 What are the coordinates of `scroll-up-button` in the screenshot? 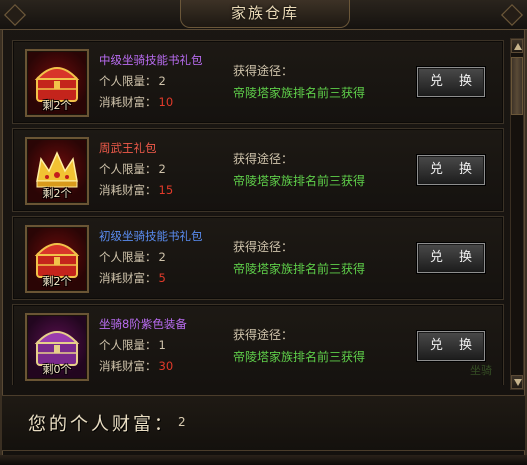 It's located at (517, 46).